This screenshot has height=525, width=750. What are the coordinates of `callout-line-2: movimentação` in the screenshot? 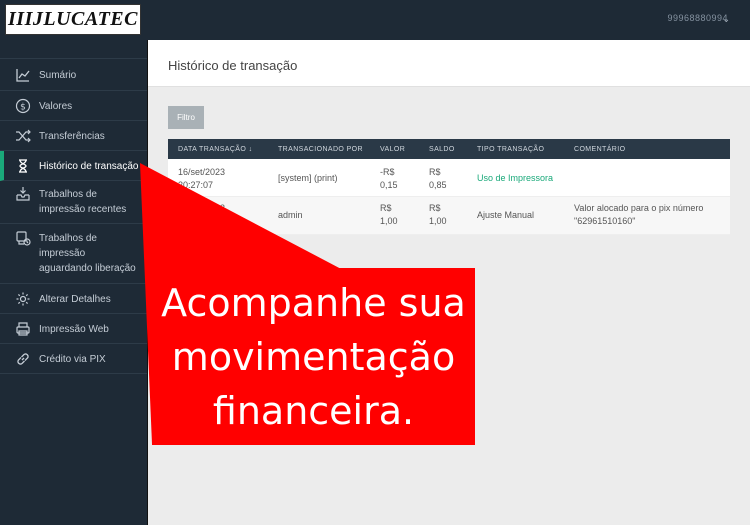 It's located at (313, 356).